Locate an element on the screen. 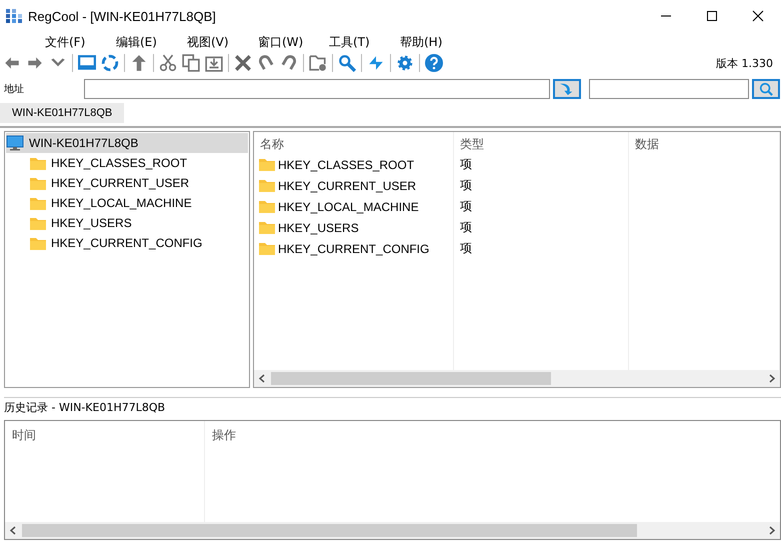 Image resolution: width=781 pixels, height=542 pixels. search-button is located at coordinates (766, 89).